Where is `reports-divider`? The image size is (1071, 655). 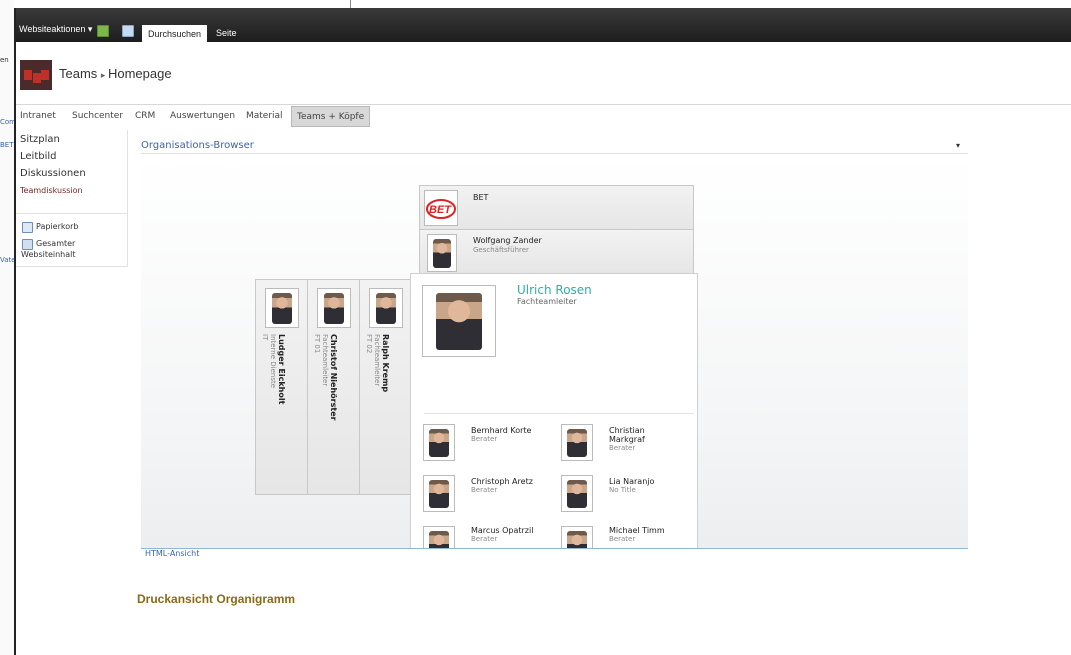 reports-divider is located at coordinates (559, 413).